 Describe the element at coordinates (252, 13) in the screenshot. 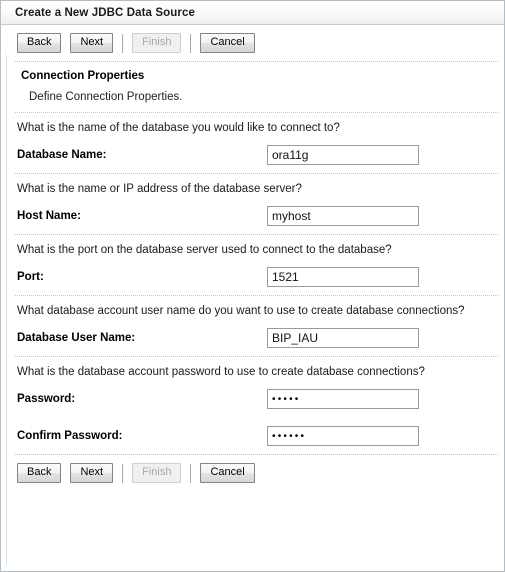

I see `window-titlebar: Create a New JDBC Data Source` at that location.